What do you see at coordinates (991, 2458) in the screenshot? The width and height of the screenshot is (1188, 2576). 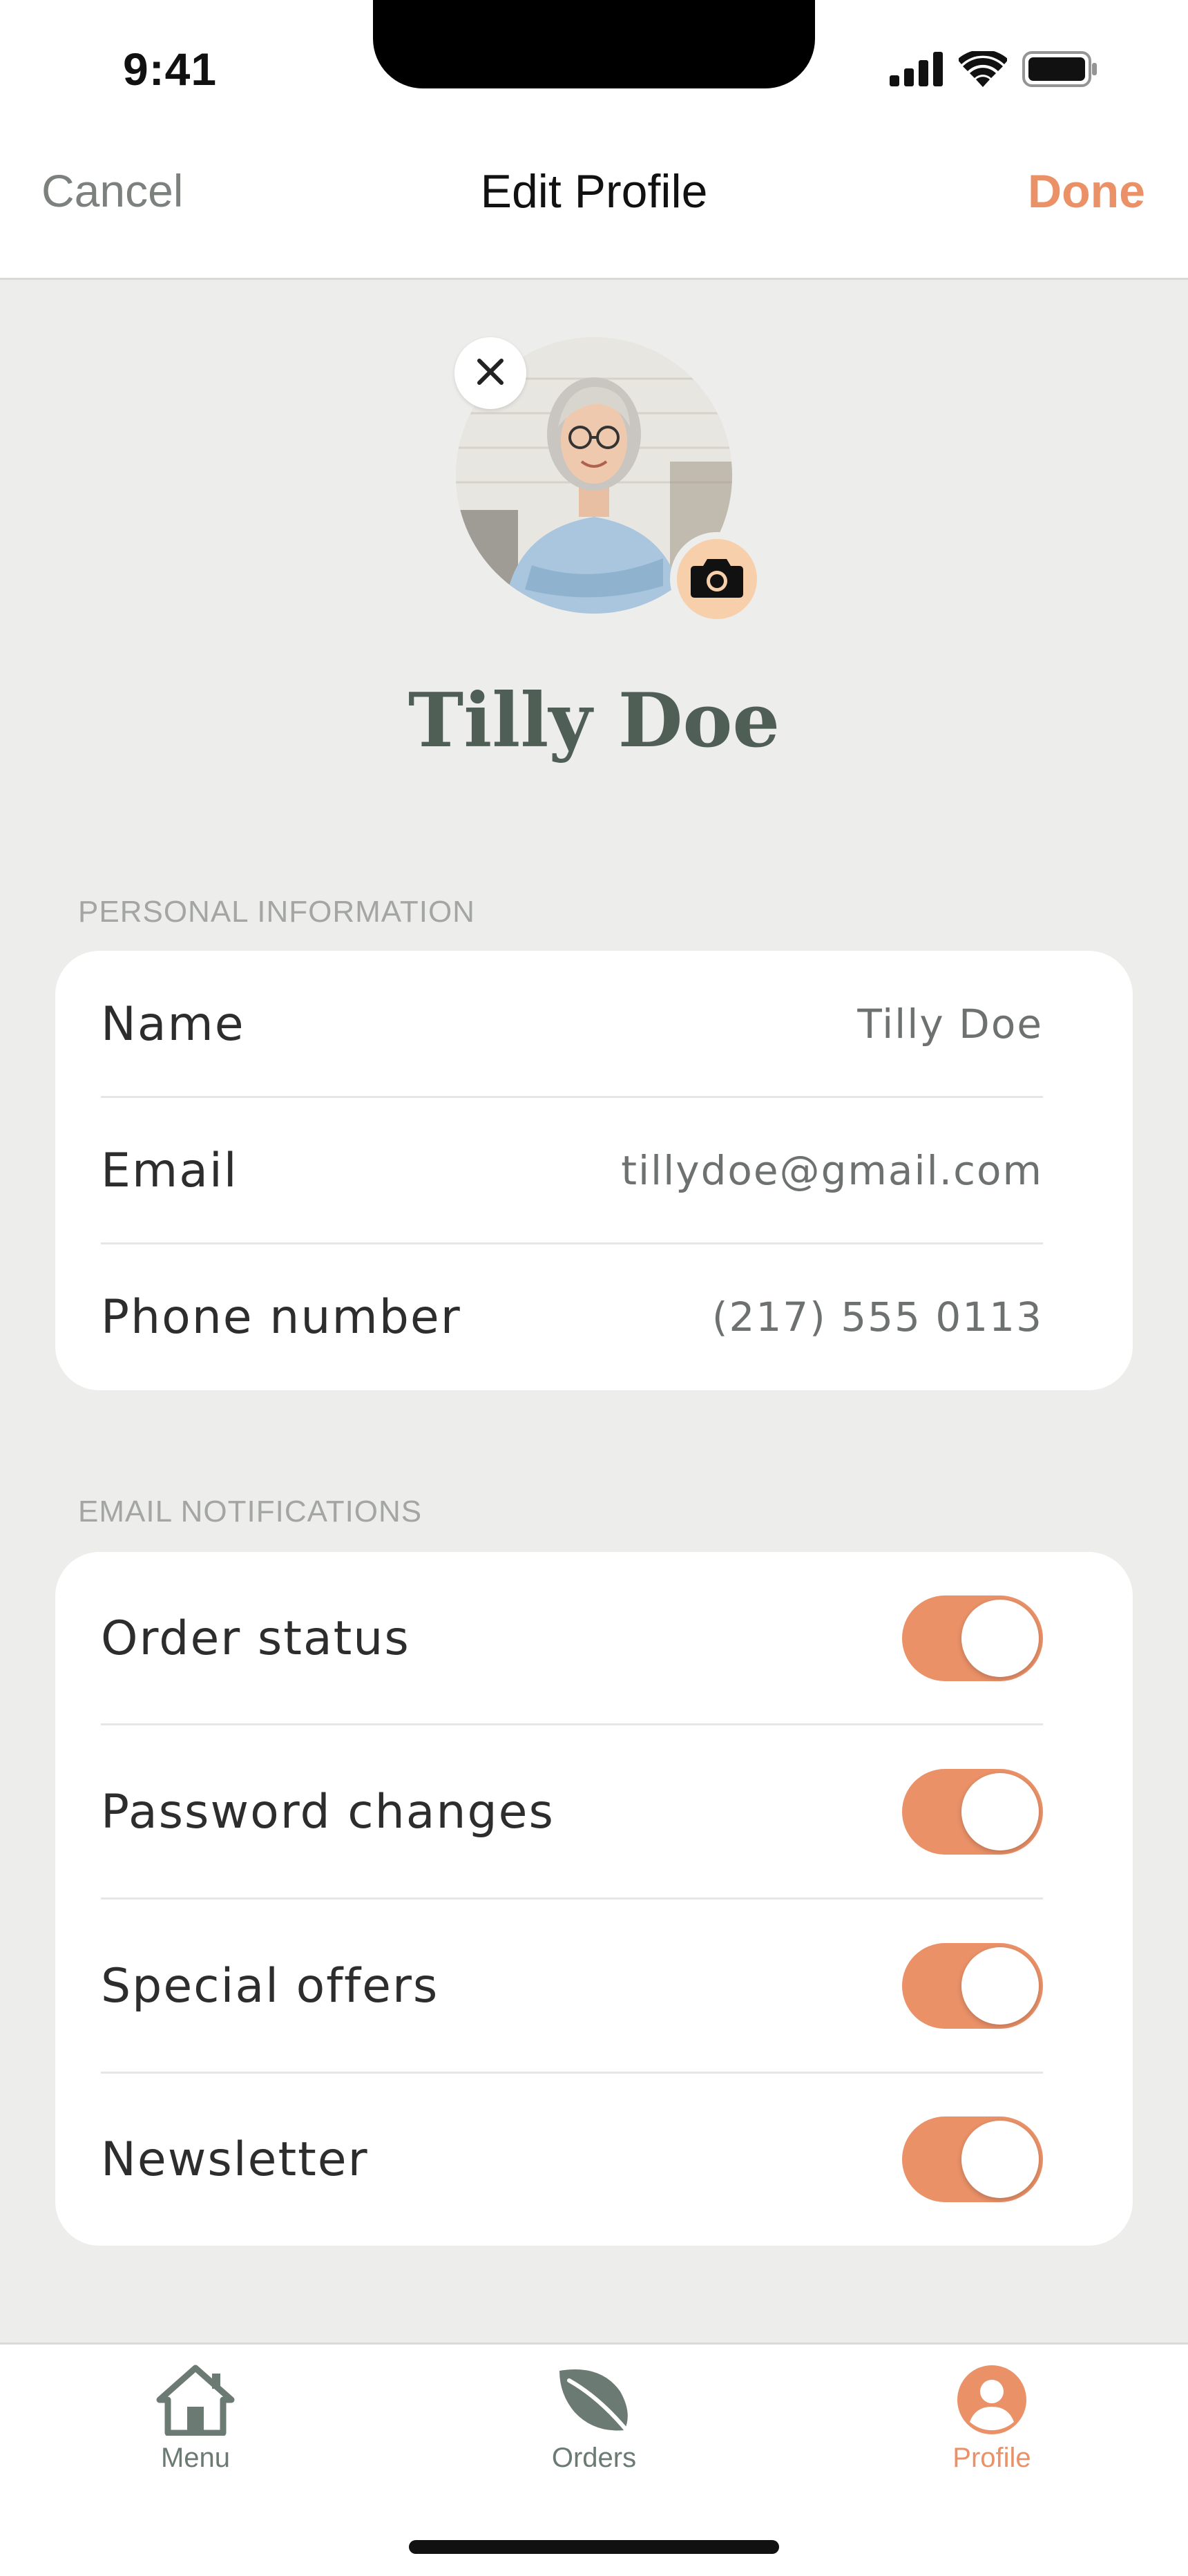 I see `tab-profile-label: Profile` at bounding box center [991, 2458].